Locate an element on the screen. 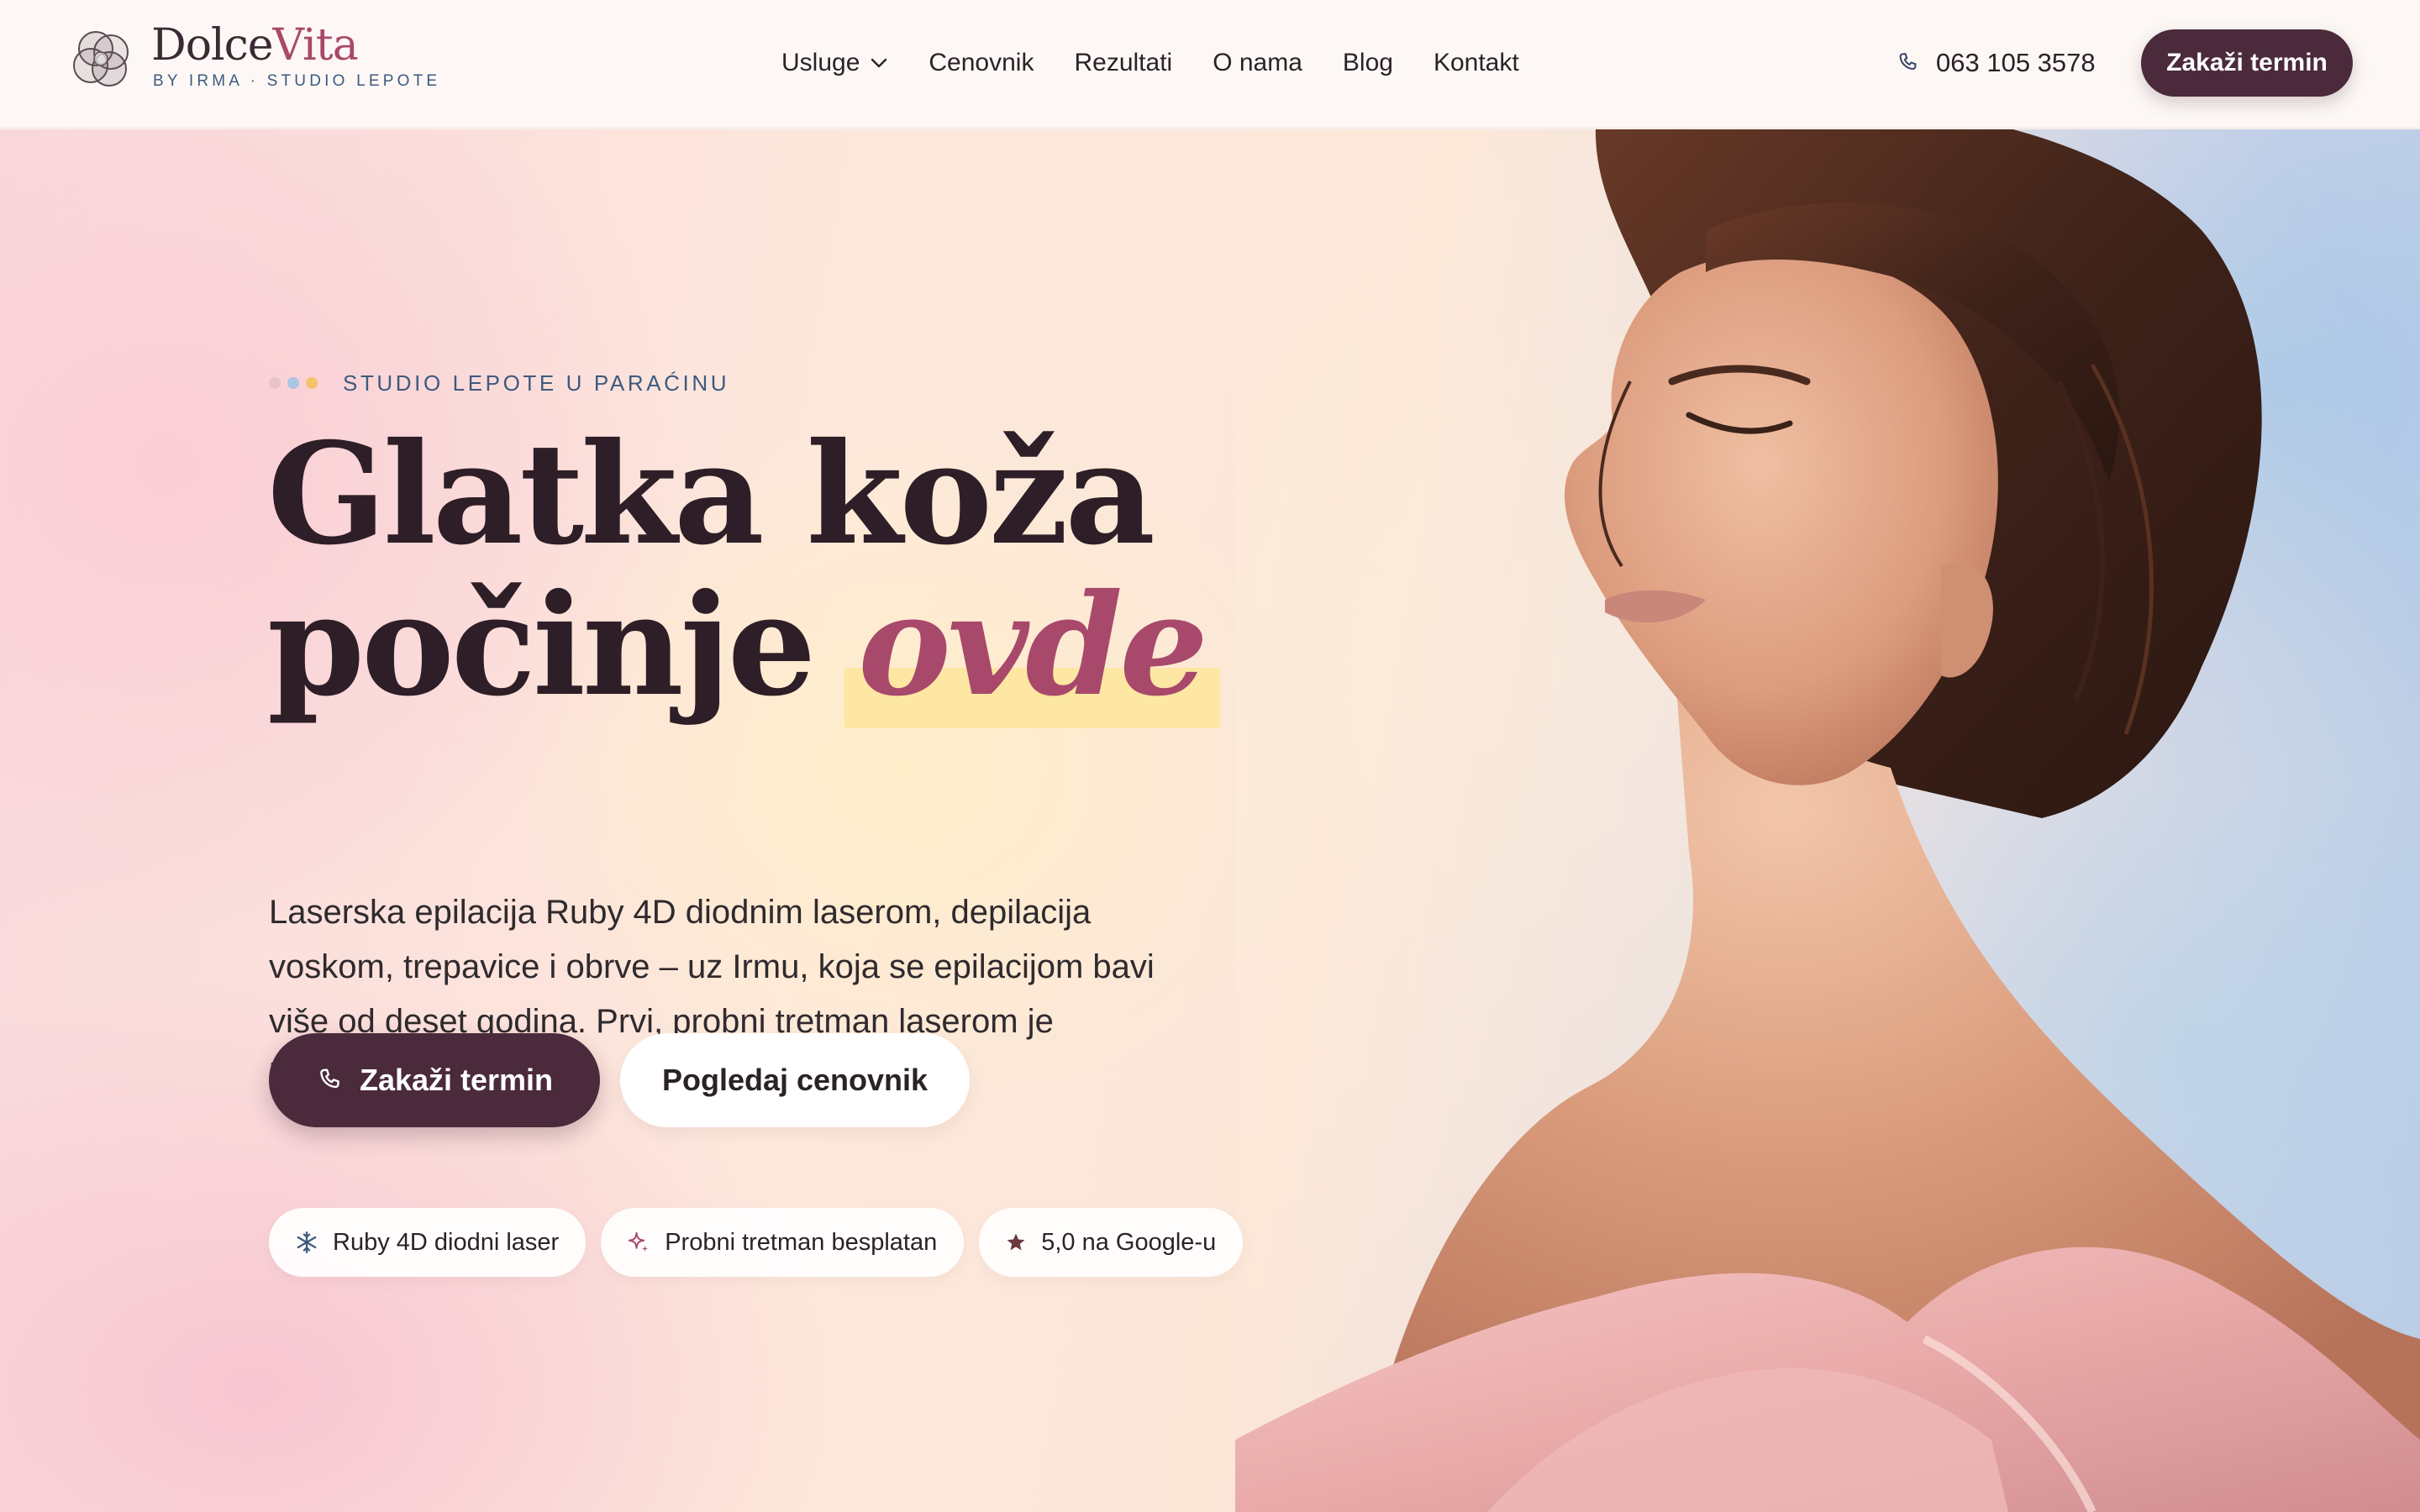  logo: DolceVita BY IRMA · STUDIO LEPOTE is located at coordinates (261, 59).